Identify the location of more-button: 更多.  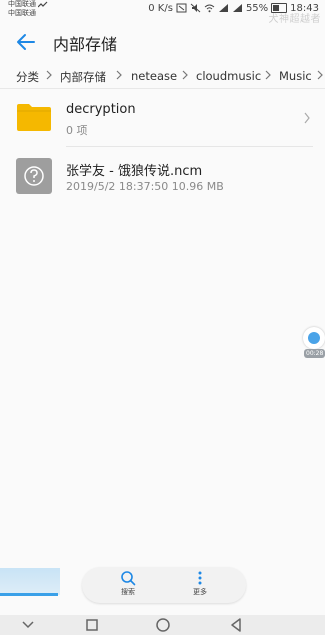
(200, 585).